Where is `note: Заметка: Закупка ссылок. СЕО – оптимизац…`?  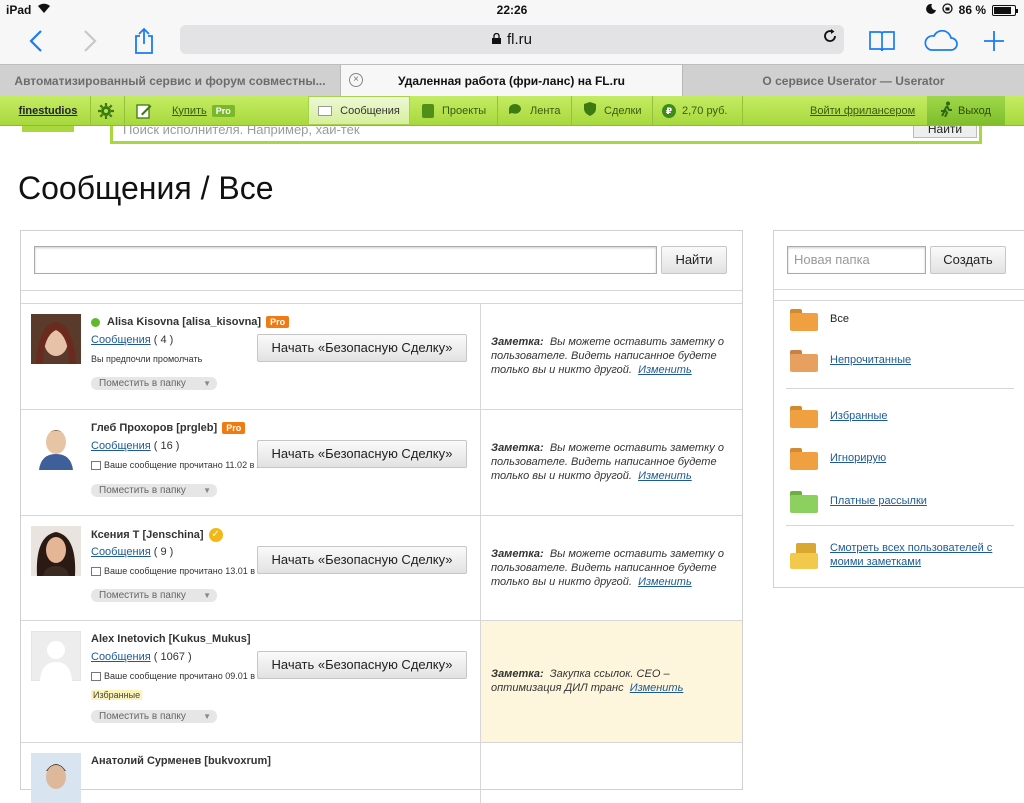
note: Заметка: Закупка ссылок. СЕО – оптимизац… is located at coordinates (612, 681).